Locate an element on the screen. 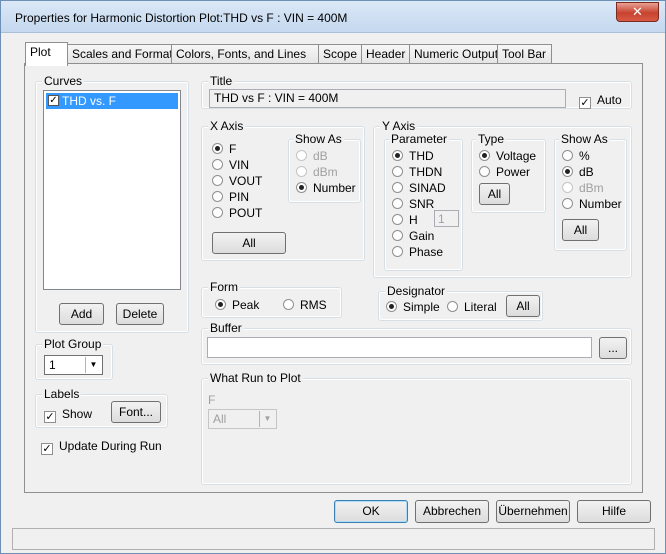 The width and height of the screenshot is (666, 554). parameter-phase: Phase is located at coordinates (417, 252).